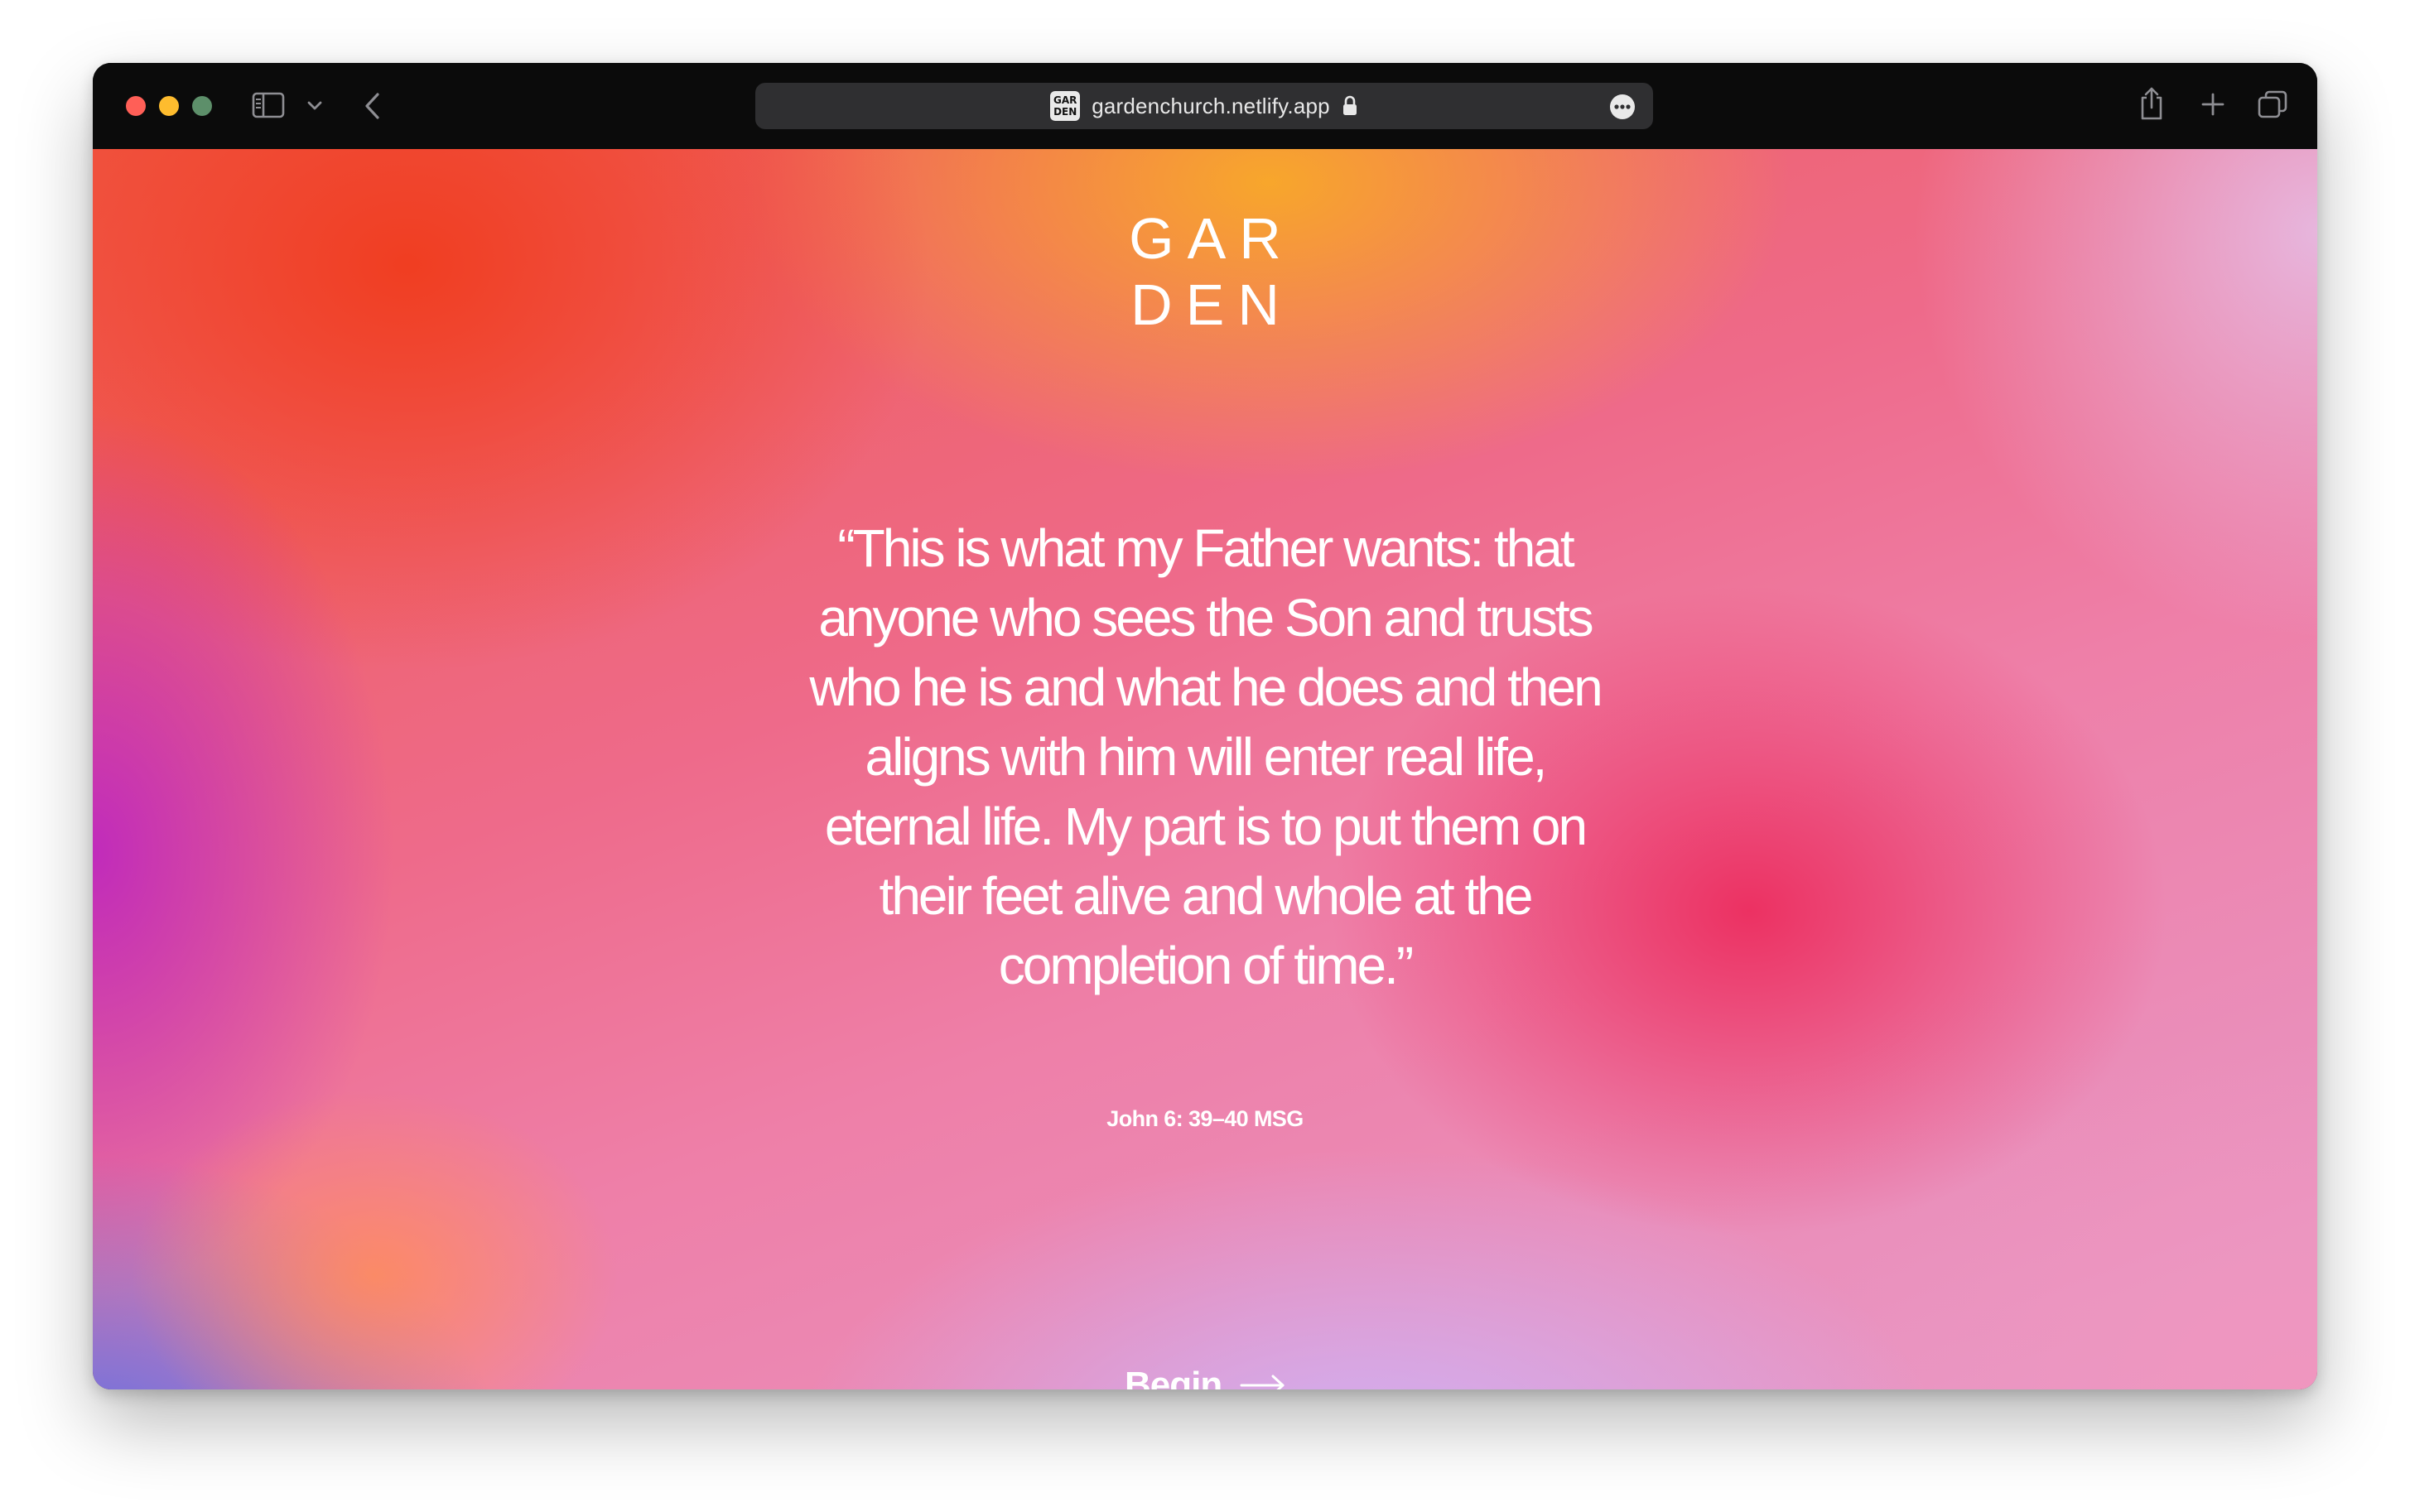  I want to click on garden-logo: GAR DEN, so click(1205, 271).